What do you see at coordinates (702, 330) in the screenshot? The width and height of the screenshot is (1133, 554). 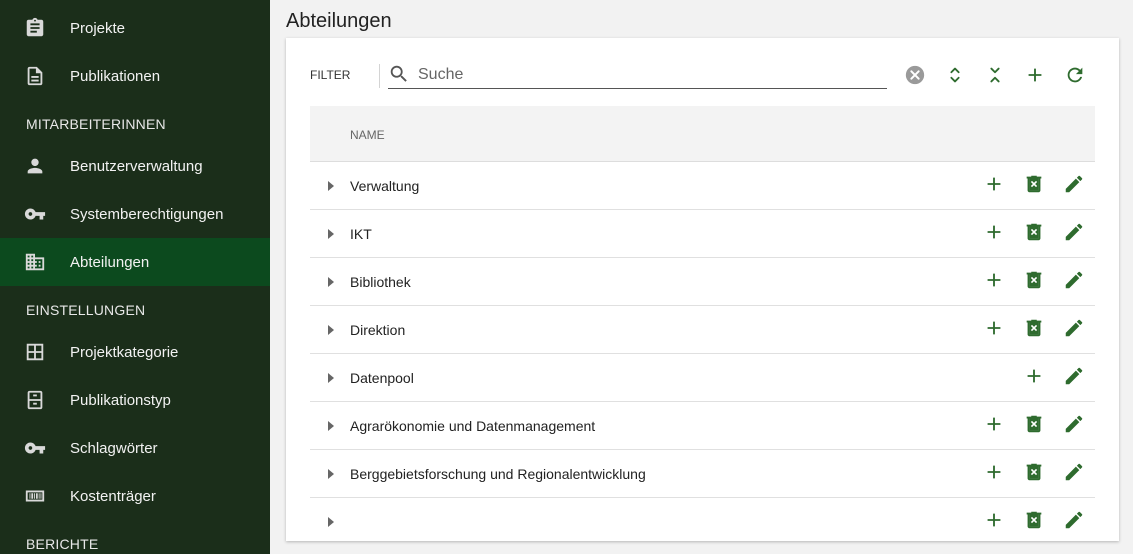 I see `table-row: Direktion` at bounding box center [702, 330].